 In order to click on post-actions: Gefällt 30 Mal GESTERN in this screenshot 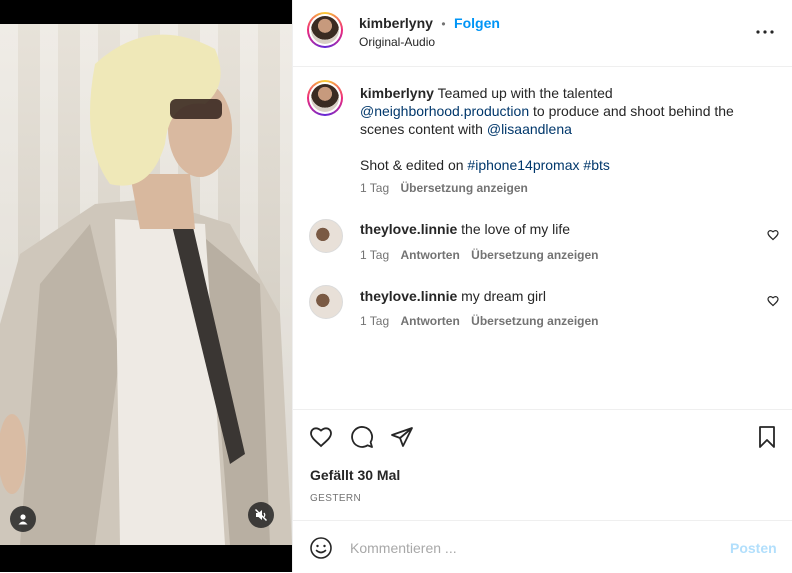, I will do `click(542, 464)`.